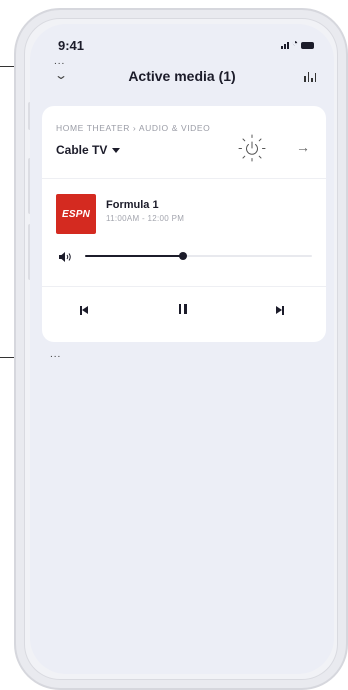  Describe the element at coordinates (134, 256) in the screenshot. I see `volume-fill` at that location.